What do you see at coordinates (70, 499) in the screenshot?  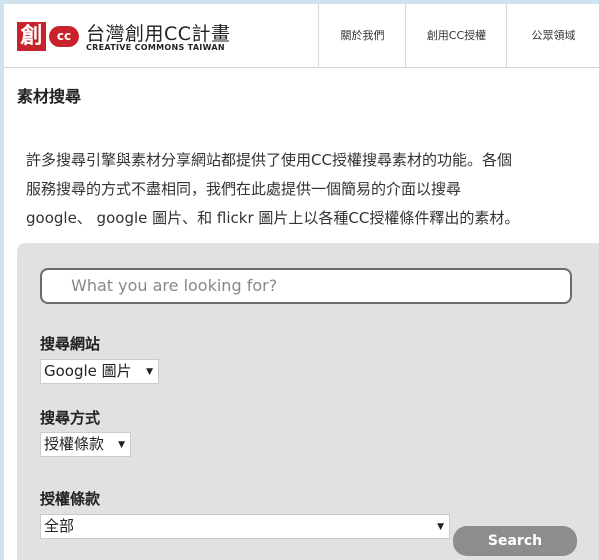 I see `license-label: 授權條款` at bounding box center [70, 499].